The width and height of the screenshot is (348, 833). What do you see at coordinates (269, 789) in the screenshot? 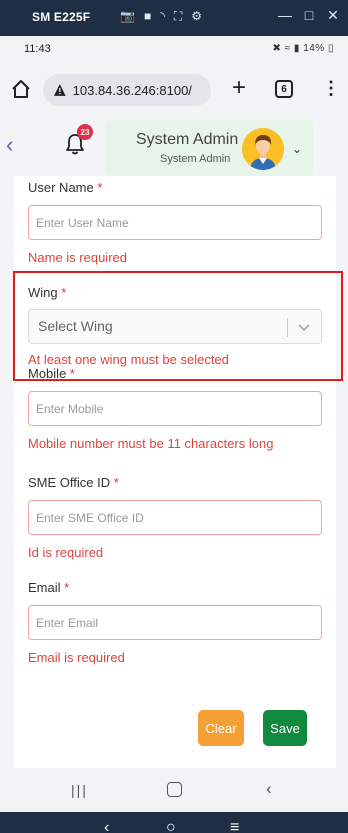
I see `back-nav-icon: ‹` at bounding box center [269, 789].